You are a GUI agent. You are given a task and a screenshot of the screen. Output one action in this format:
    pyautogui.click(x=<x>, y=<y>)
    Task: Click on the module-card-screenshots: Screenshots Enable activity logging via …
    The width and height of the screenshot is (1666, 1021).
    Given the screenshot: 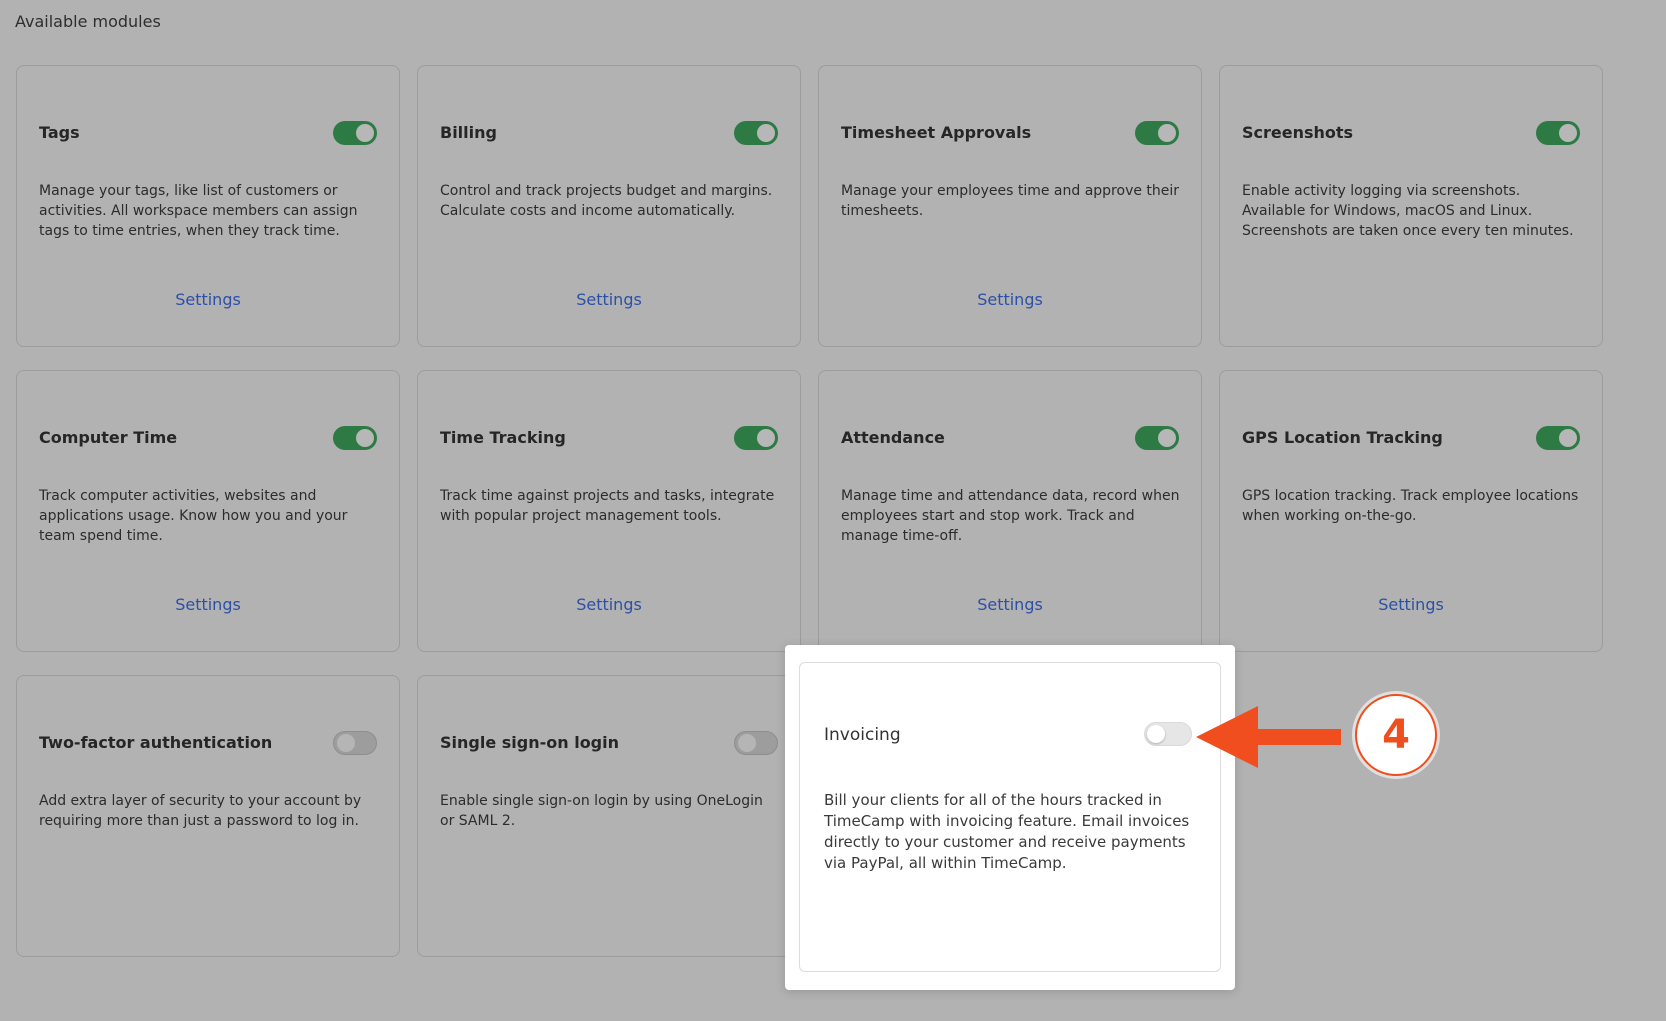 What is the action you would take?
    pyautogui.click(x=1411, y=206)
    